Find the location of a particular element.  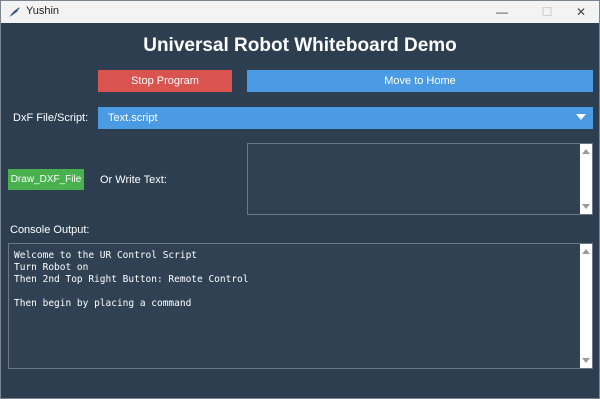

page-title: Universal Robot Whiteboard Demo is located at coordinates (300, 45).